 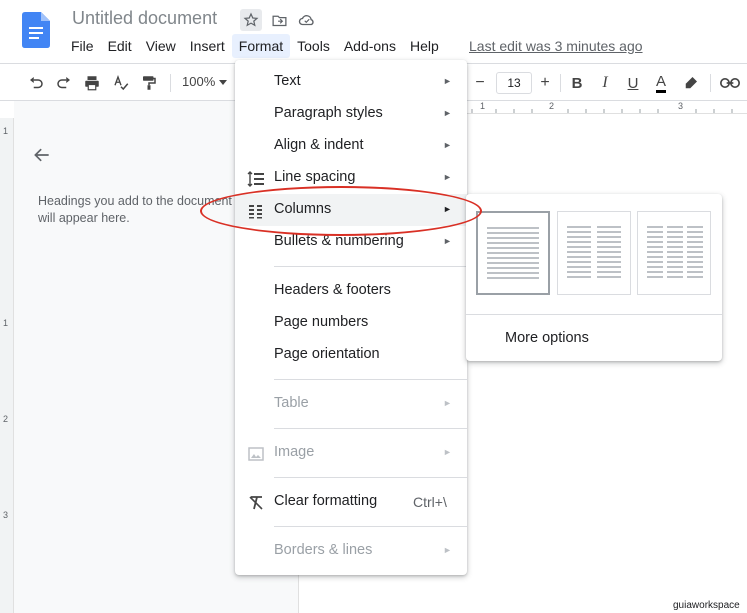 I want to click on format-menu-item-table: Table ►, so click(x=351, y=404).